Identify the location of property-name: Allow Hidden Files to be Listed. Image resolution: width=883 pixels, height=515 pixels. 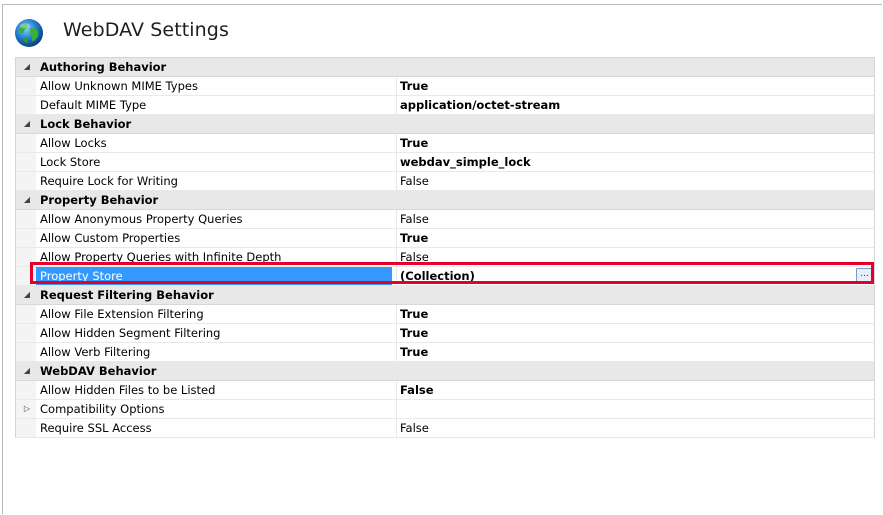
(216, 390).